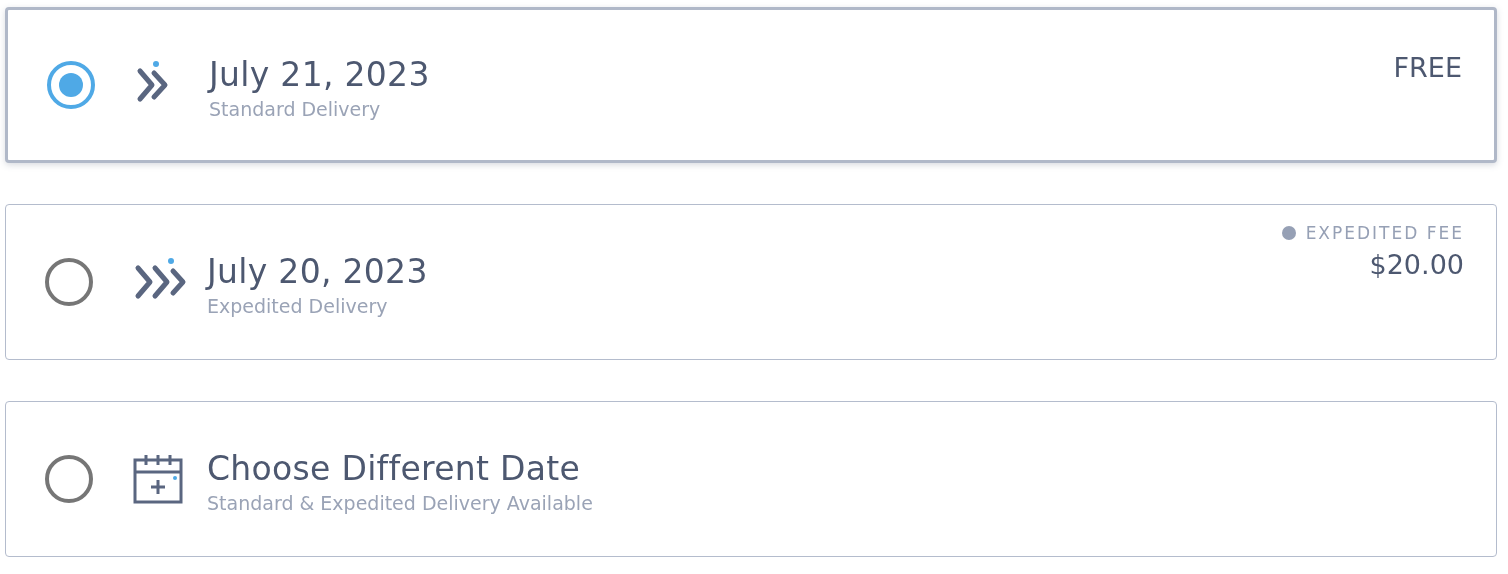 The height and width of the screenshot is (574, 1508). I want to click on status-dot, so click(1288, 233).